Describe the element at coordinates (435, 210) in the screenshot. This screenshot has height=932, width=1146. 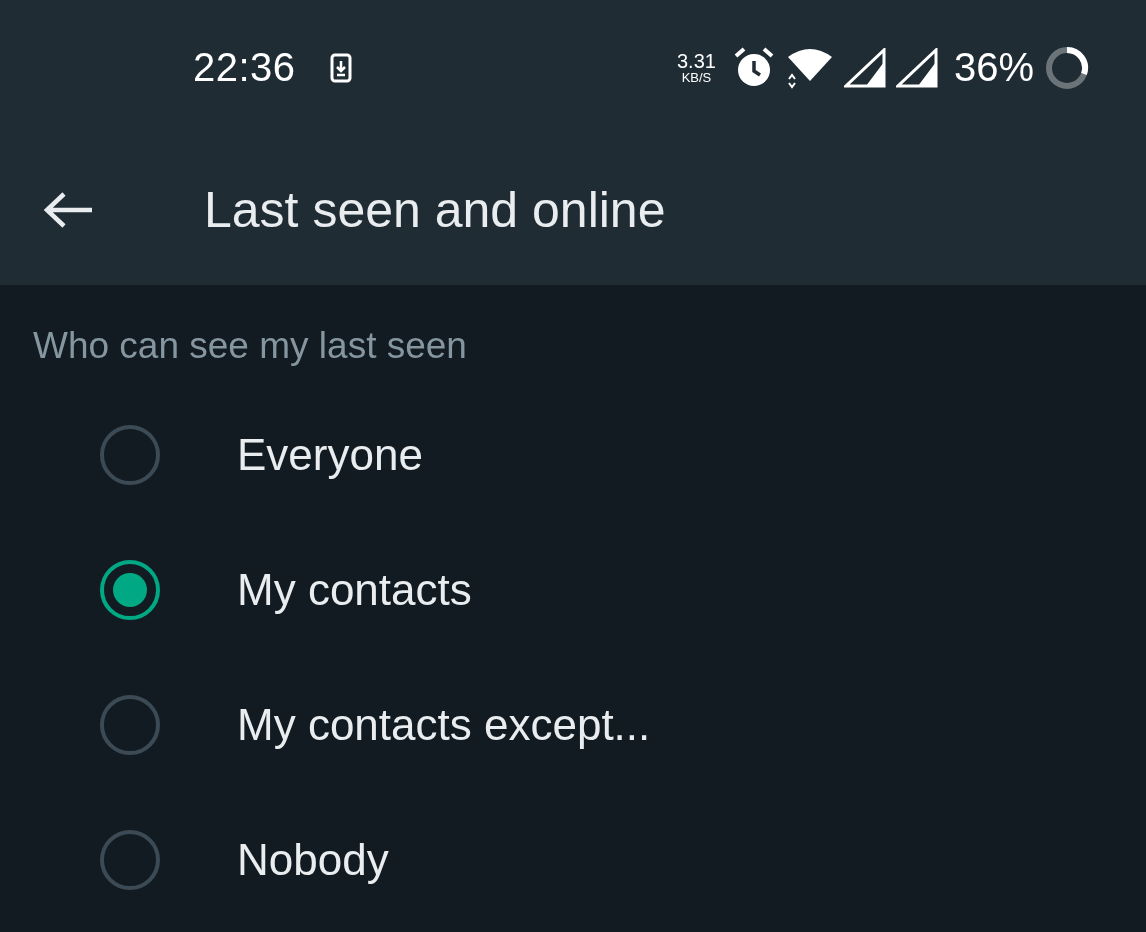
I see `screen-title: Last seen and online` at that location.